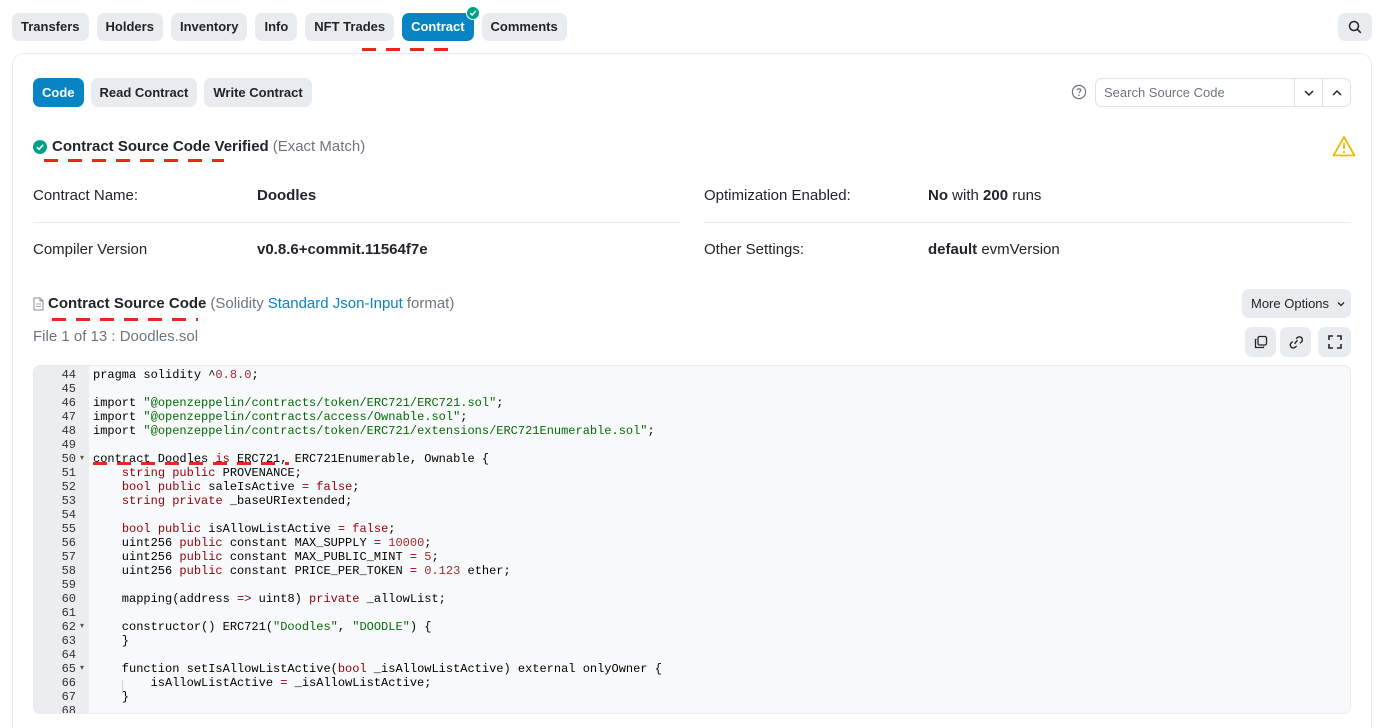 The width and height of the screenshot is (1384, 728). I want to click on code-line: 54, so click(692, 515).